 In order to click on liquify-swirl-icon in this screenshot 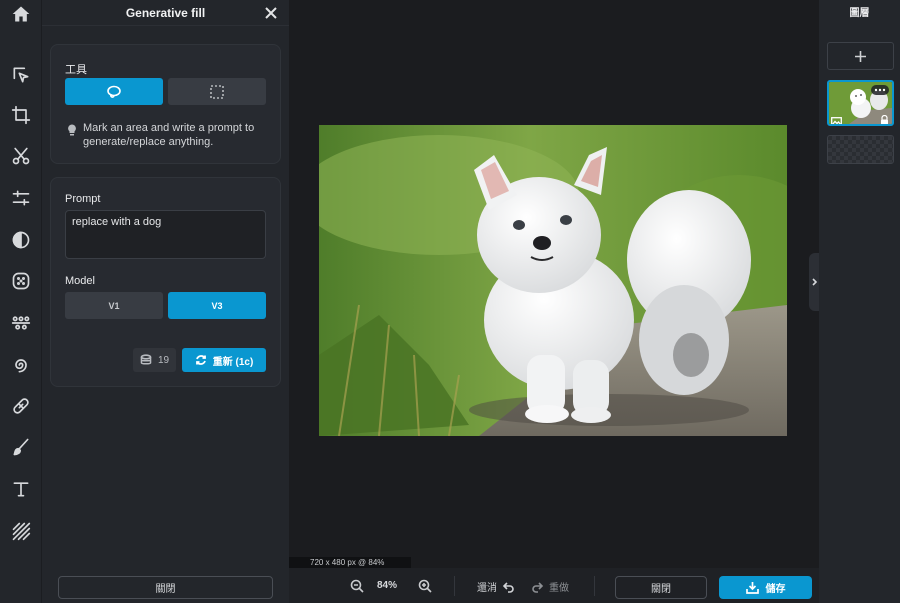, I will do `click(21, 366)`.